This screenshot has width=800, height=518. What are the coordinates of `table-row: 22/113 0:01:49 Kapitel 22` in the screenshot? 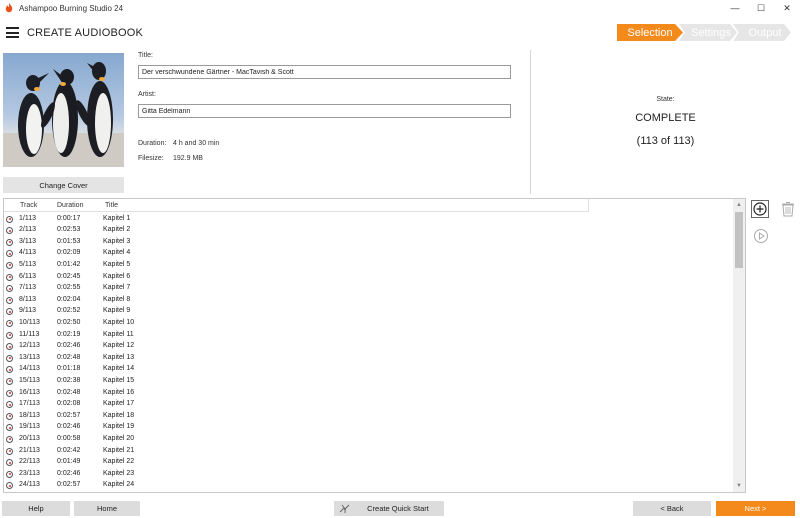 It's located at (369, 463).